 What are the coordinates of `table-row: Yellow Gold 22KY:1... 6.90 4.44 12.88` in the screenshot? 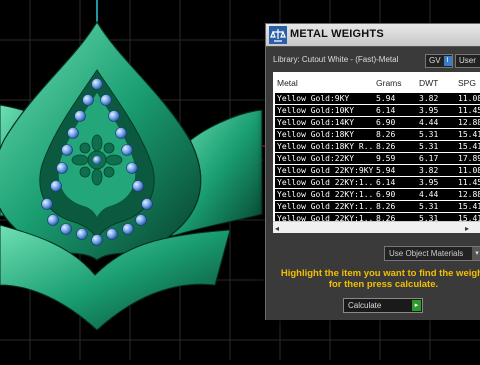 It's located at (377, 194).